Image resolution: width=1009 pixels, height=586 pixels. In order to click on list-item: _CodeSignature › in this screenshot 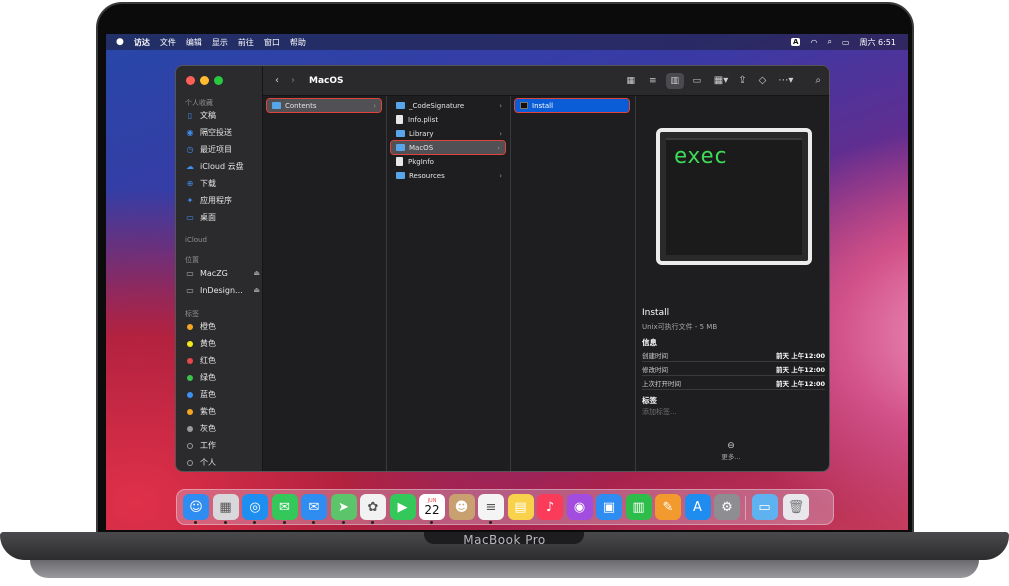, I will do `click(449, 105)`.